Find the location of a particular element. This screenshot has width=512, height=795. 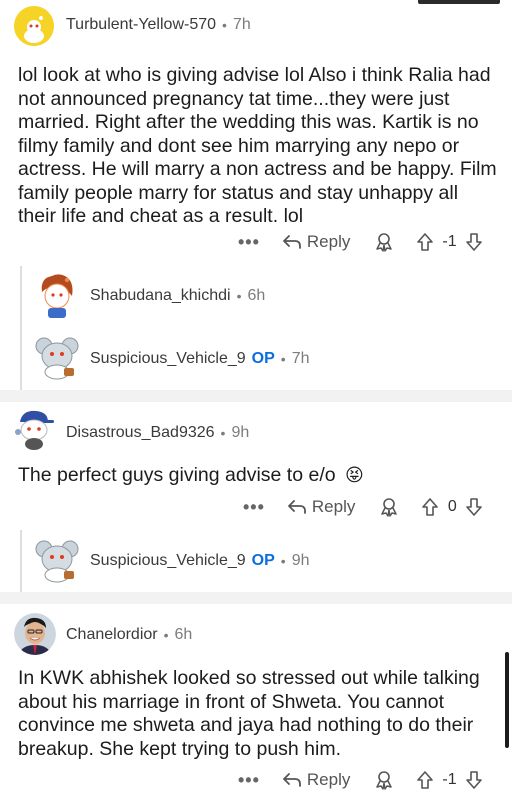

vote-controls: 0 is located at coordinates (452, 507).